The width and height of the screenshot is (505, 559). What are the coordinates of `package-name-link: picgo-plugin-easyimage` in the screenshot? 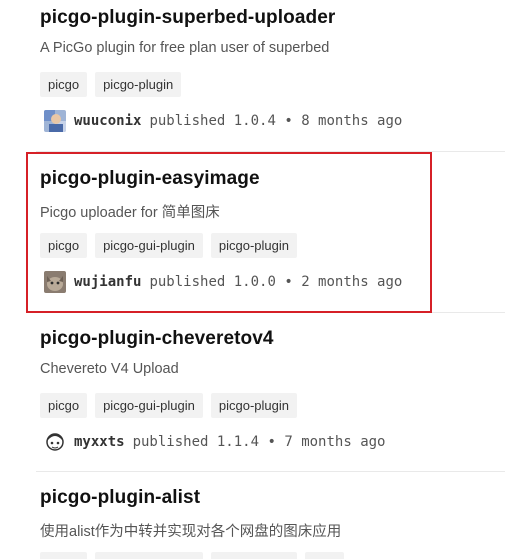 It's located at (150, 179).